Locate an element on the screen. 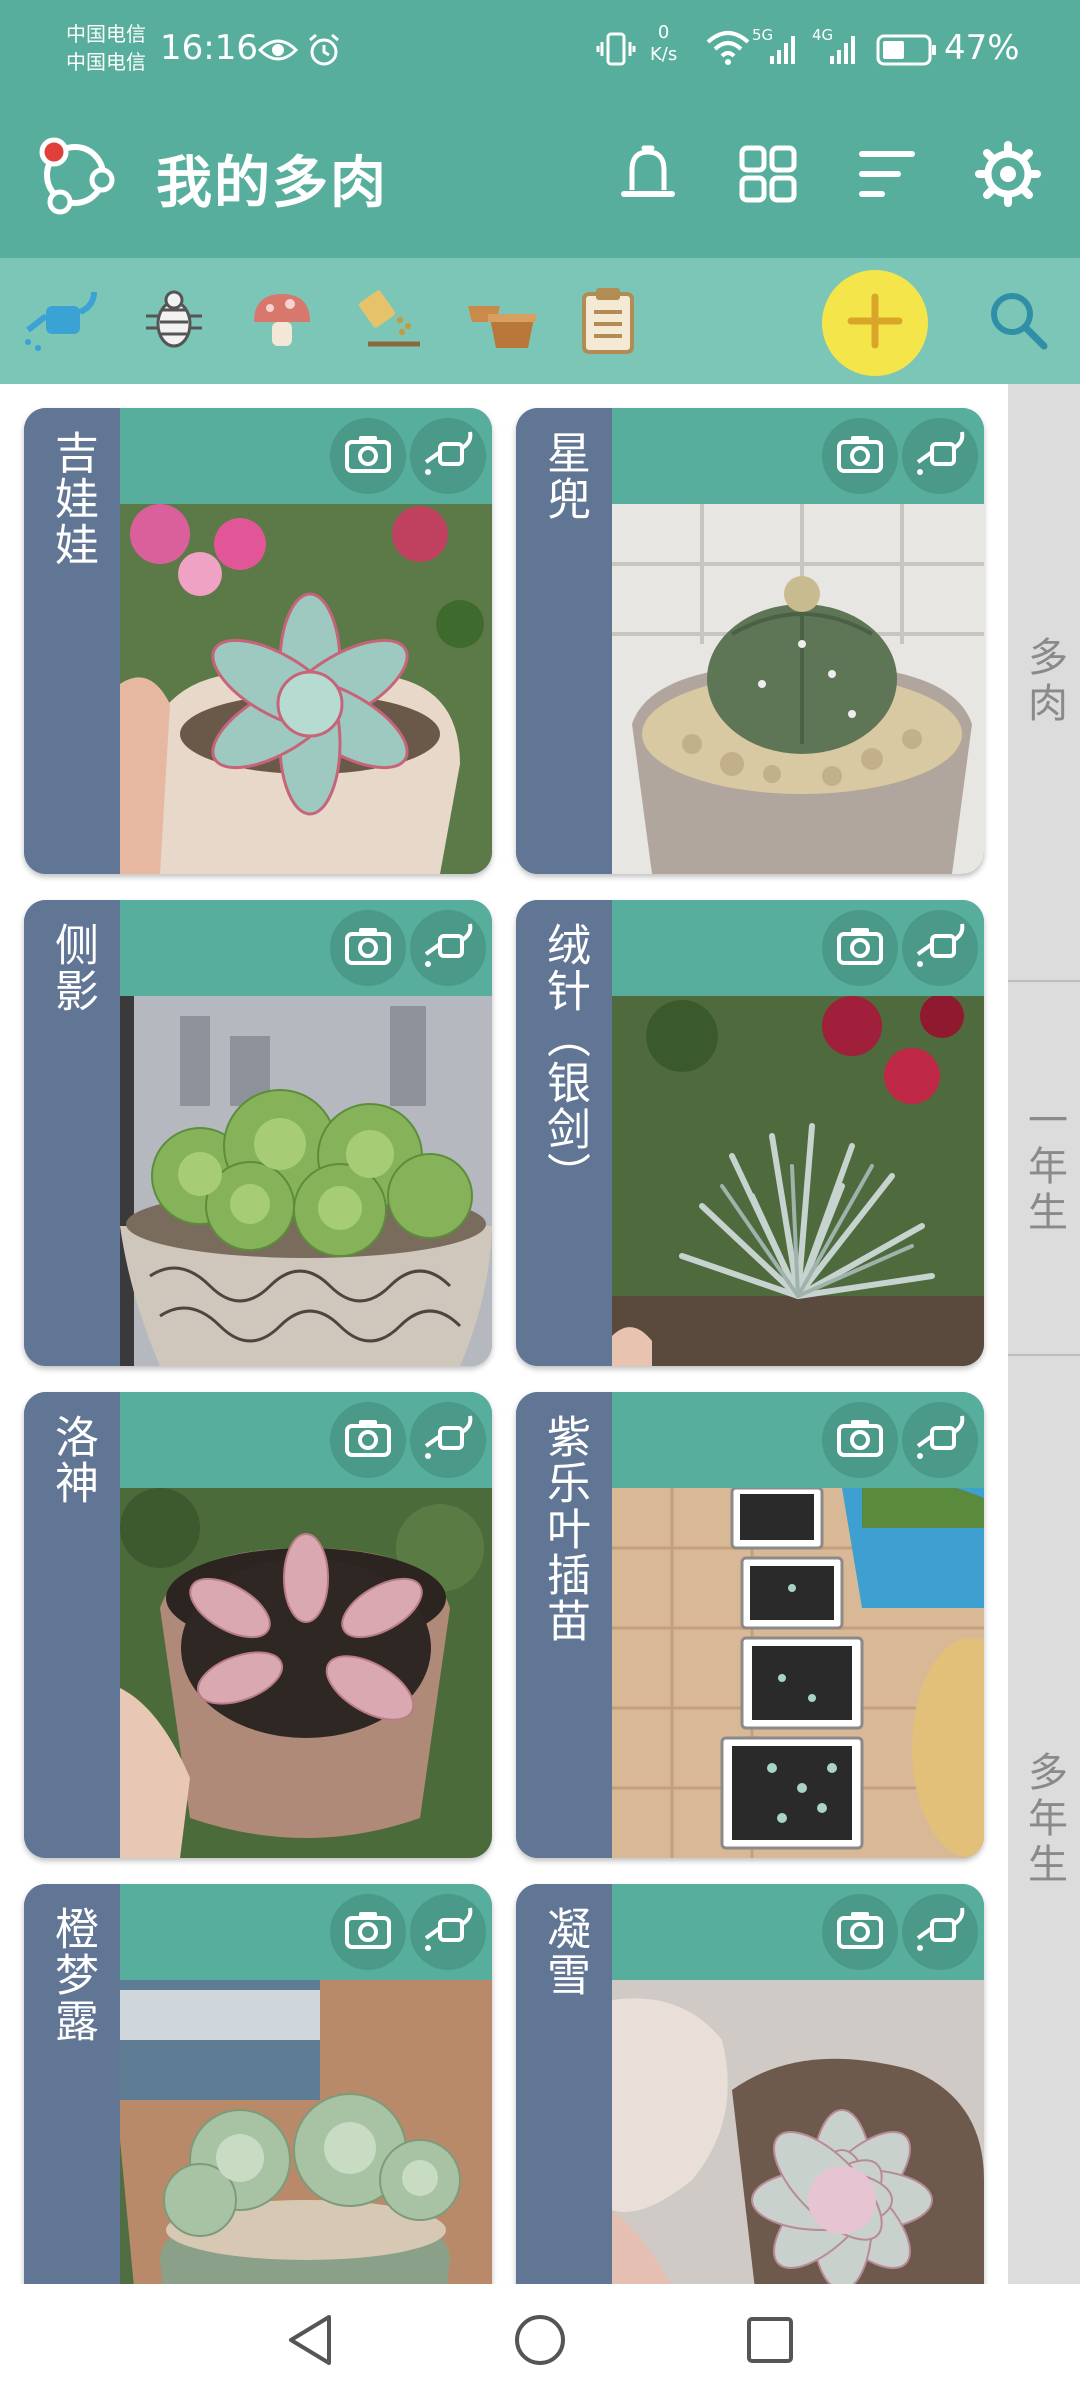  sort-button is located at coordinates (886, 176).